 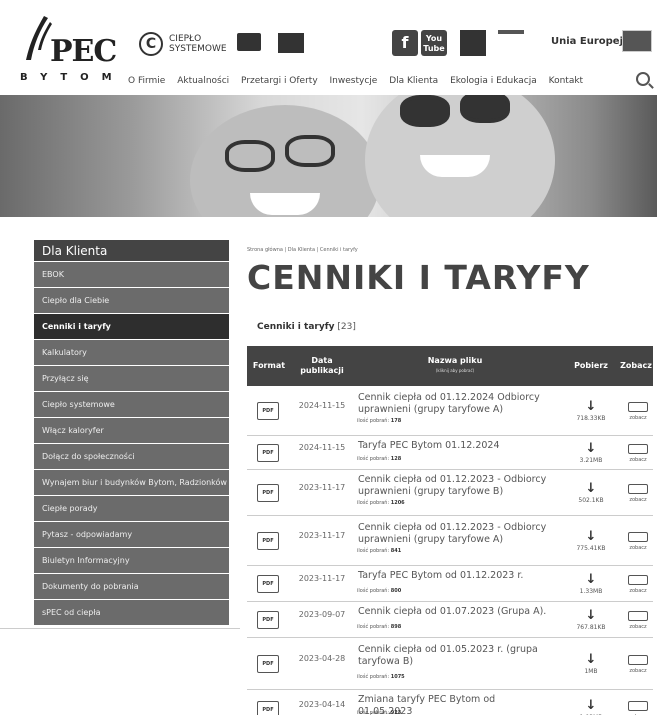 What do you see at coordinates (322, 405) in the screenshot?
I see `row-date: 2024-11-15` at bounding box center [322, 405].